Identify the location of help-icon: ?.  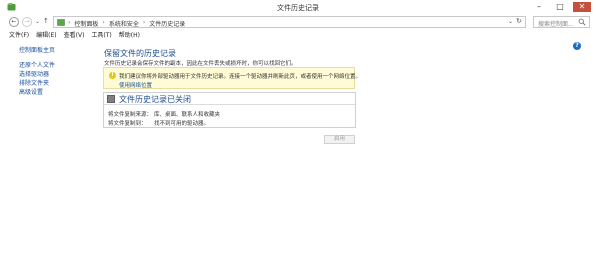
(577, 46).